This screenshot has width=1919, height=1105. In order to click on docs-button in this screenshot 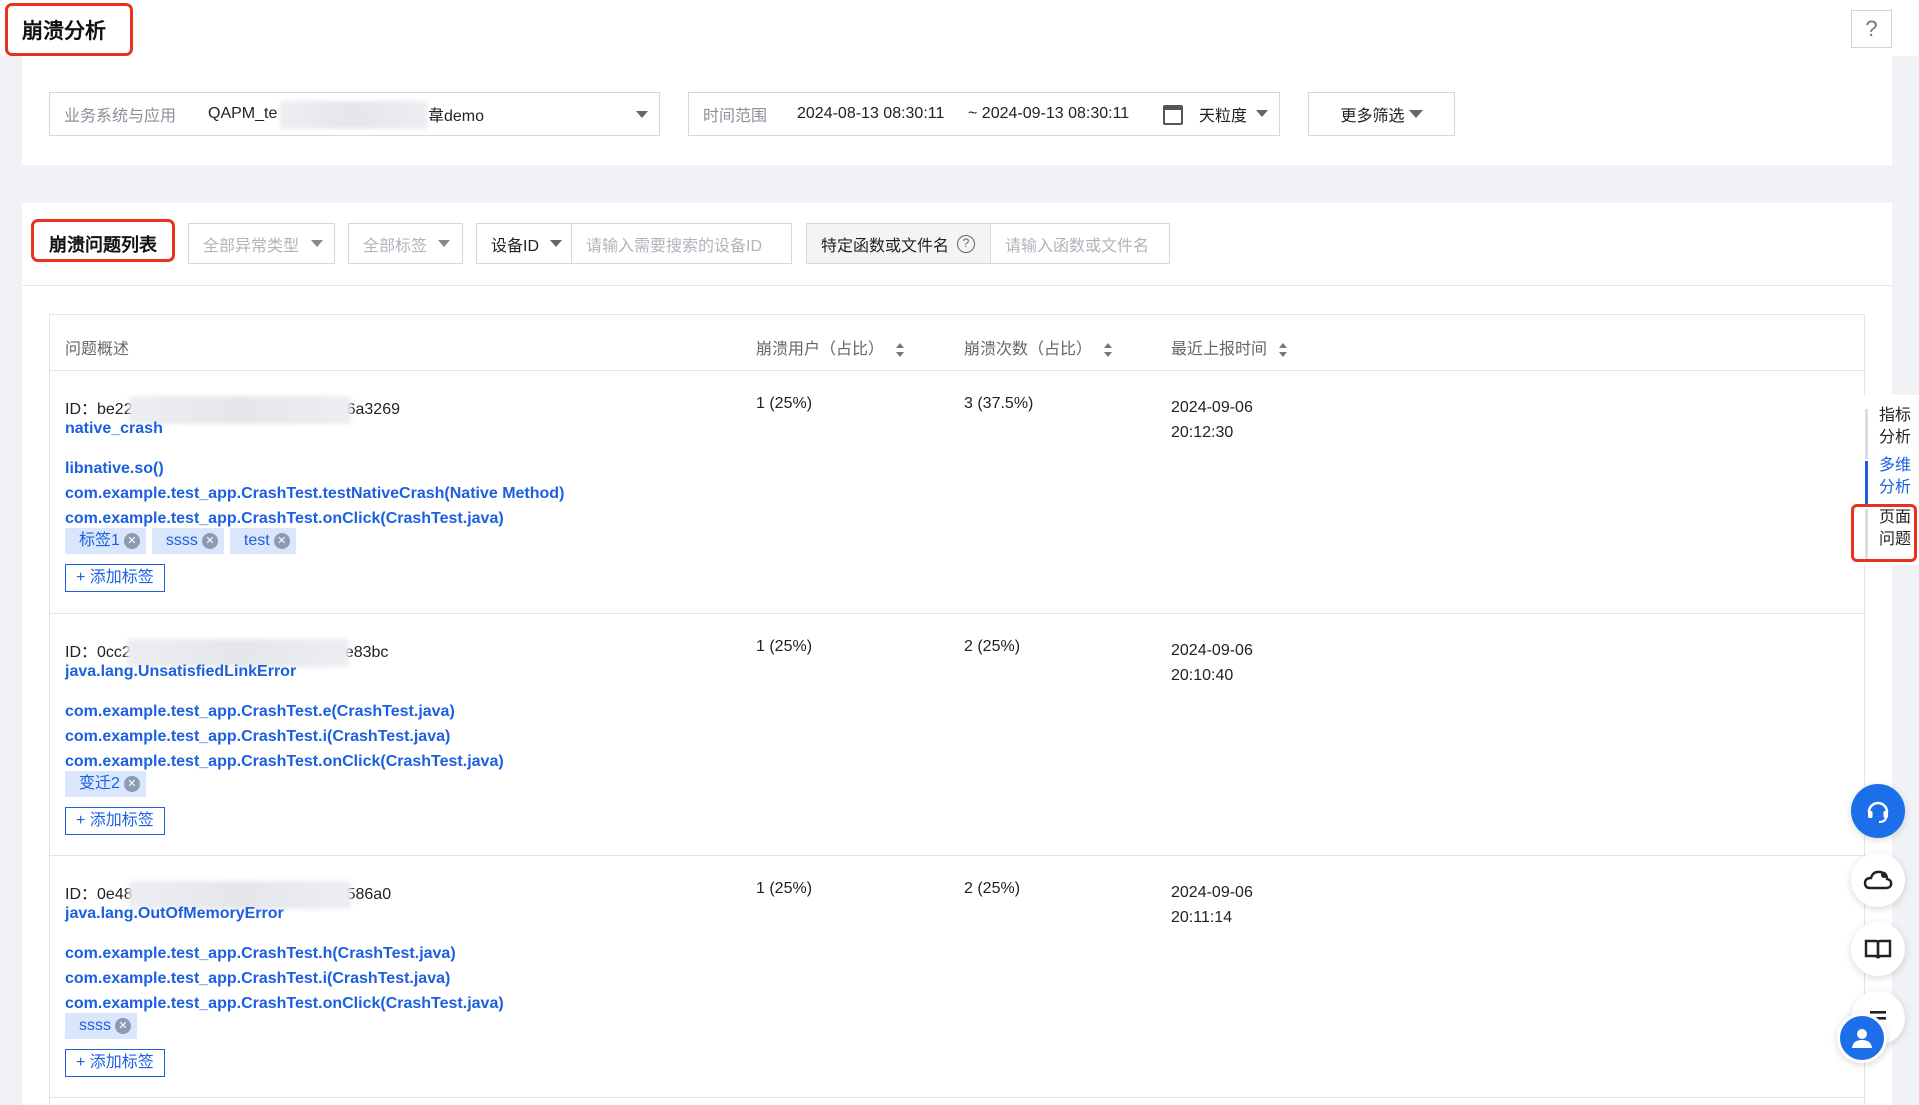, I will do `click(1878, 949)`.